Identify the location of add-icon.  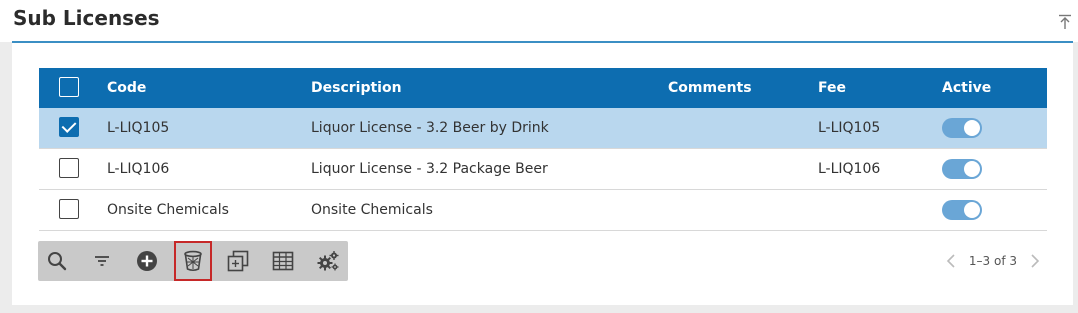
(147, 261).